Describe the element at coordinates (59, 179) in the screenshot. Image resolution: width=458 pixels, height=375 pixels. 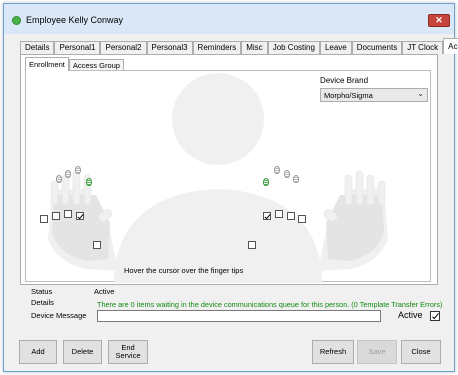
I see `left-pinky-fingerprint-icon` at that location.